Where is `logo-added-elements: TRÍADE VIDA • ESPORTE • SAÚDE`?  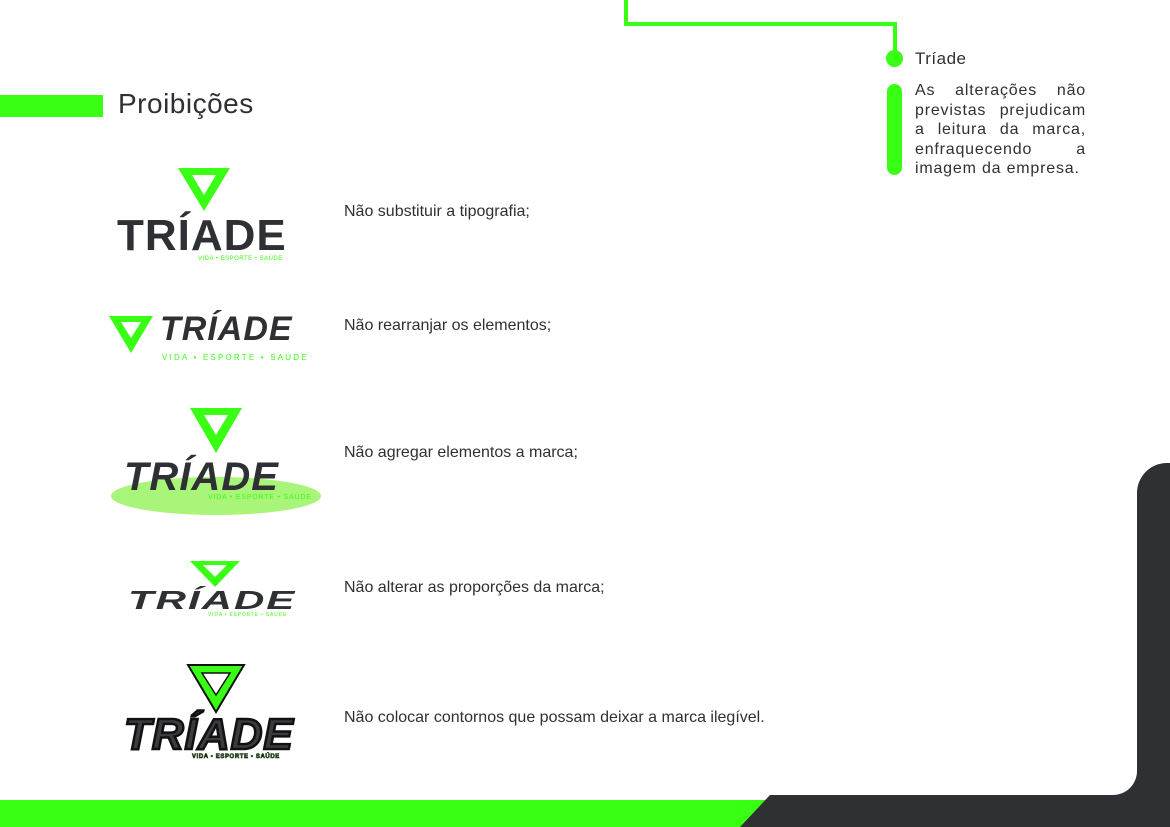
logo-added-elements: TRÍADE VIDA • ESPORTE • SAÚDE is located at coordinates (216, 462).